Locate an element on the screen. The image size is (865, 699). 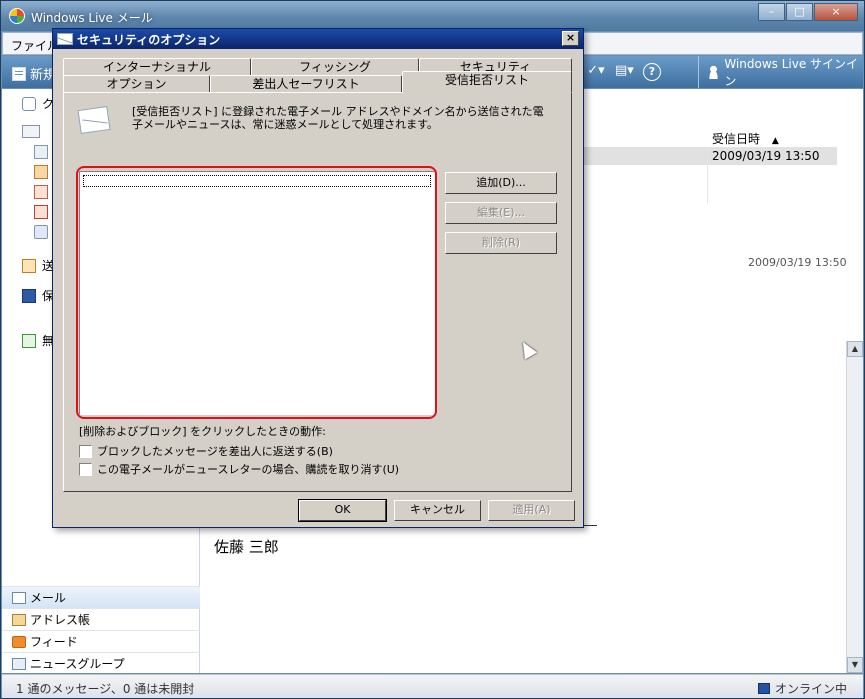
online-status: オンライン中 is located at coordinates (802, 688).